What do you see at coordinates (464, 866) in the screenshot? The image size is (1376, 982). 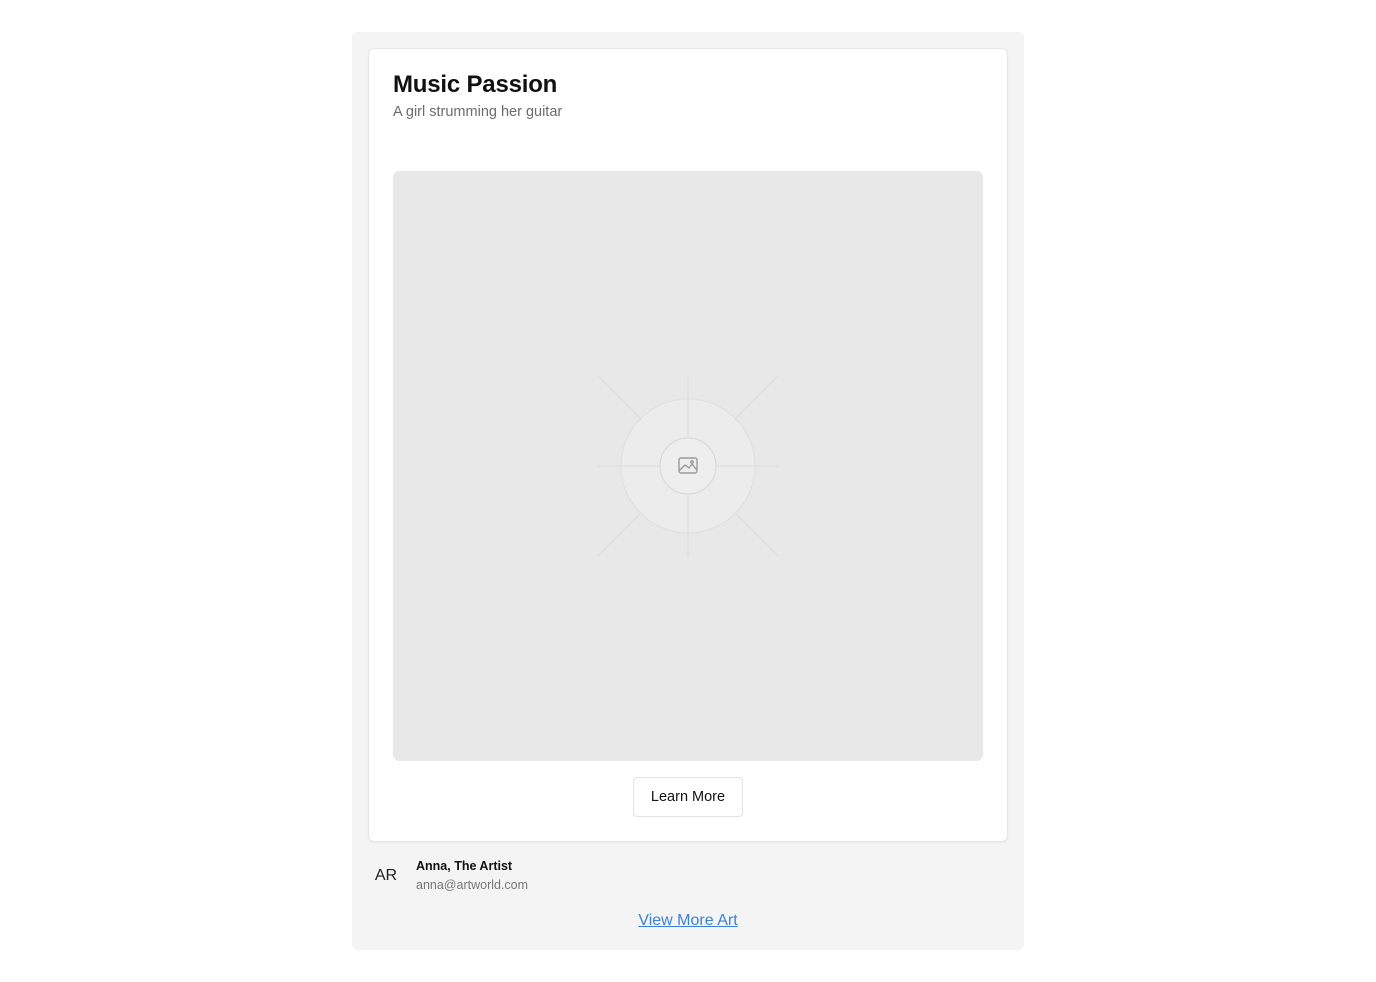 I see `author-name: Anna, The Artist` at bounding box center [464, 866].